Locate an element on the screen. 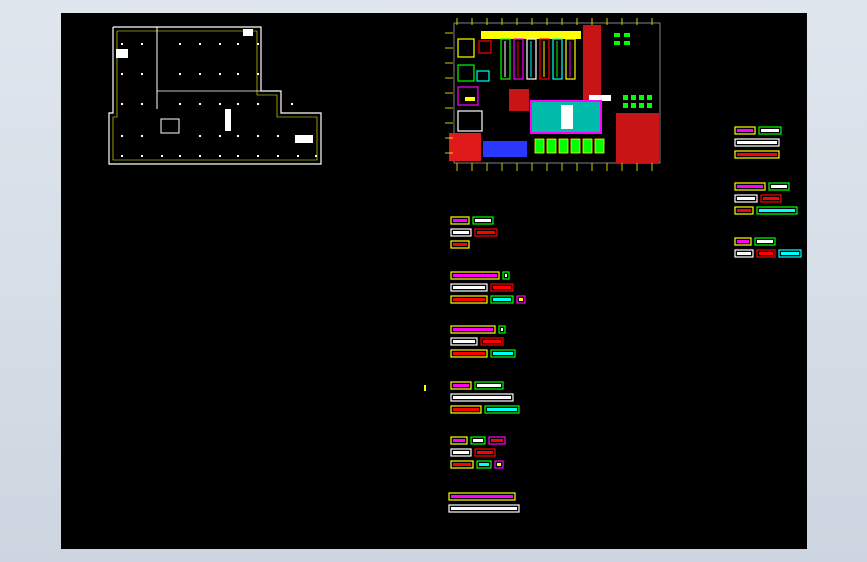 Image resolution: width=867 pixels, height=562 pixels. floor-plan-right is located at coordinates (553, 94).